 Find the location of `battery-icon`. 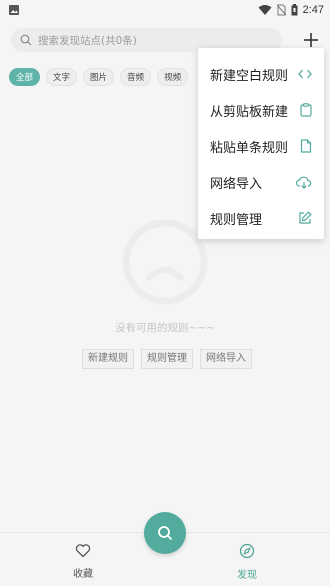

battery-icon is located at coordinates (294, 10).